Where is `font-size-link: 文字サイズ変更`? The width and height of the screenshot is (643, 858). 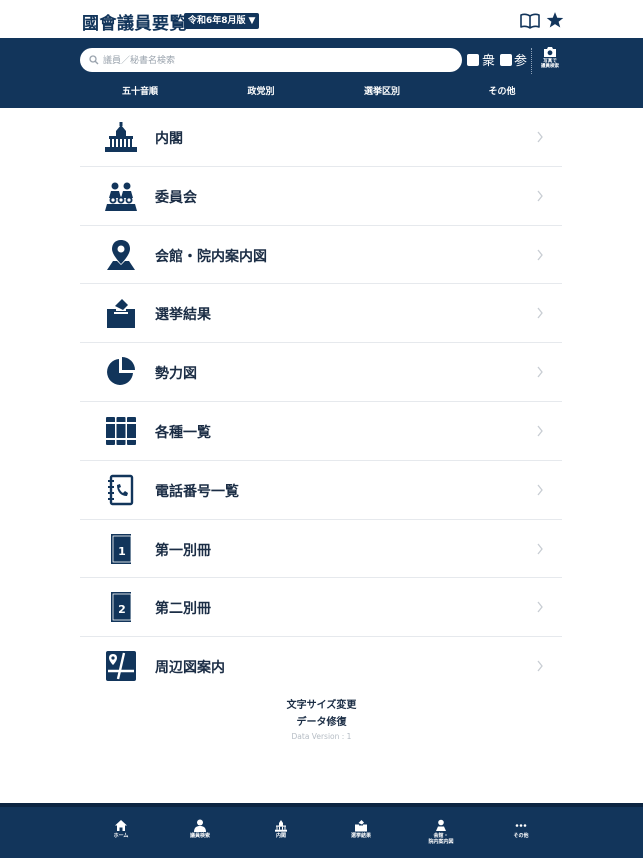 font-size-link: 文字サイズ変更 is located at coordinates (321, 705).